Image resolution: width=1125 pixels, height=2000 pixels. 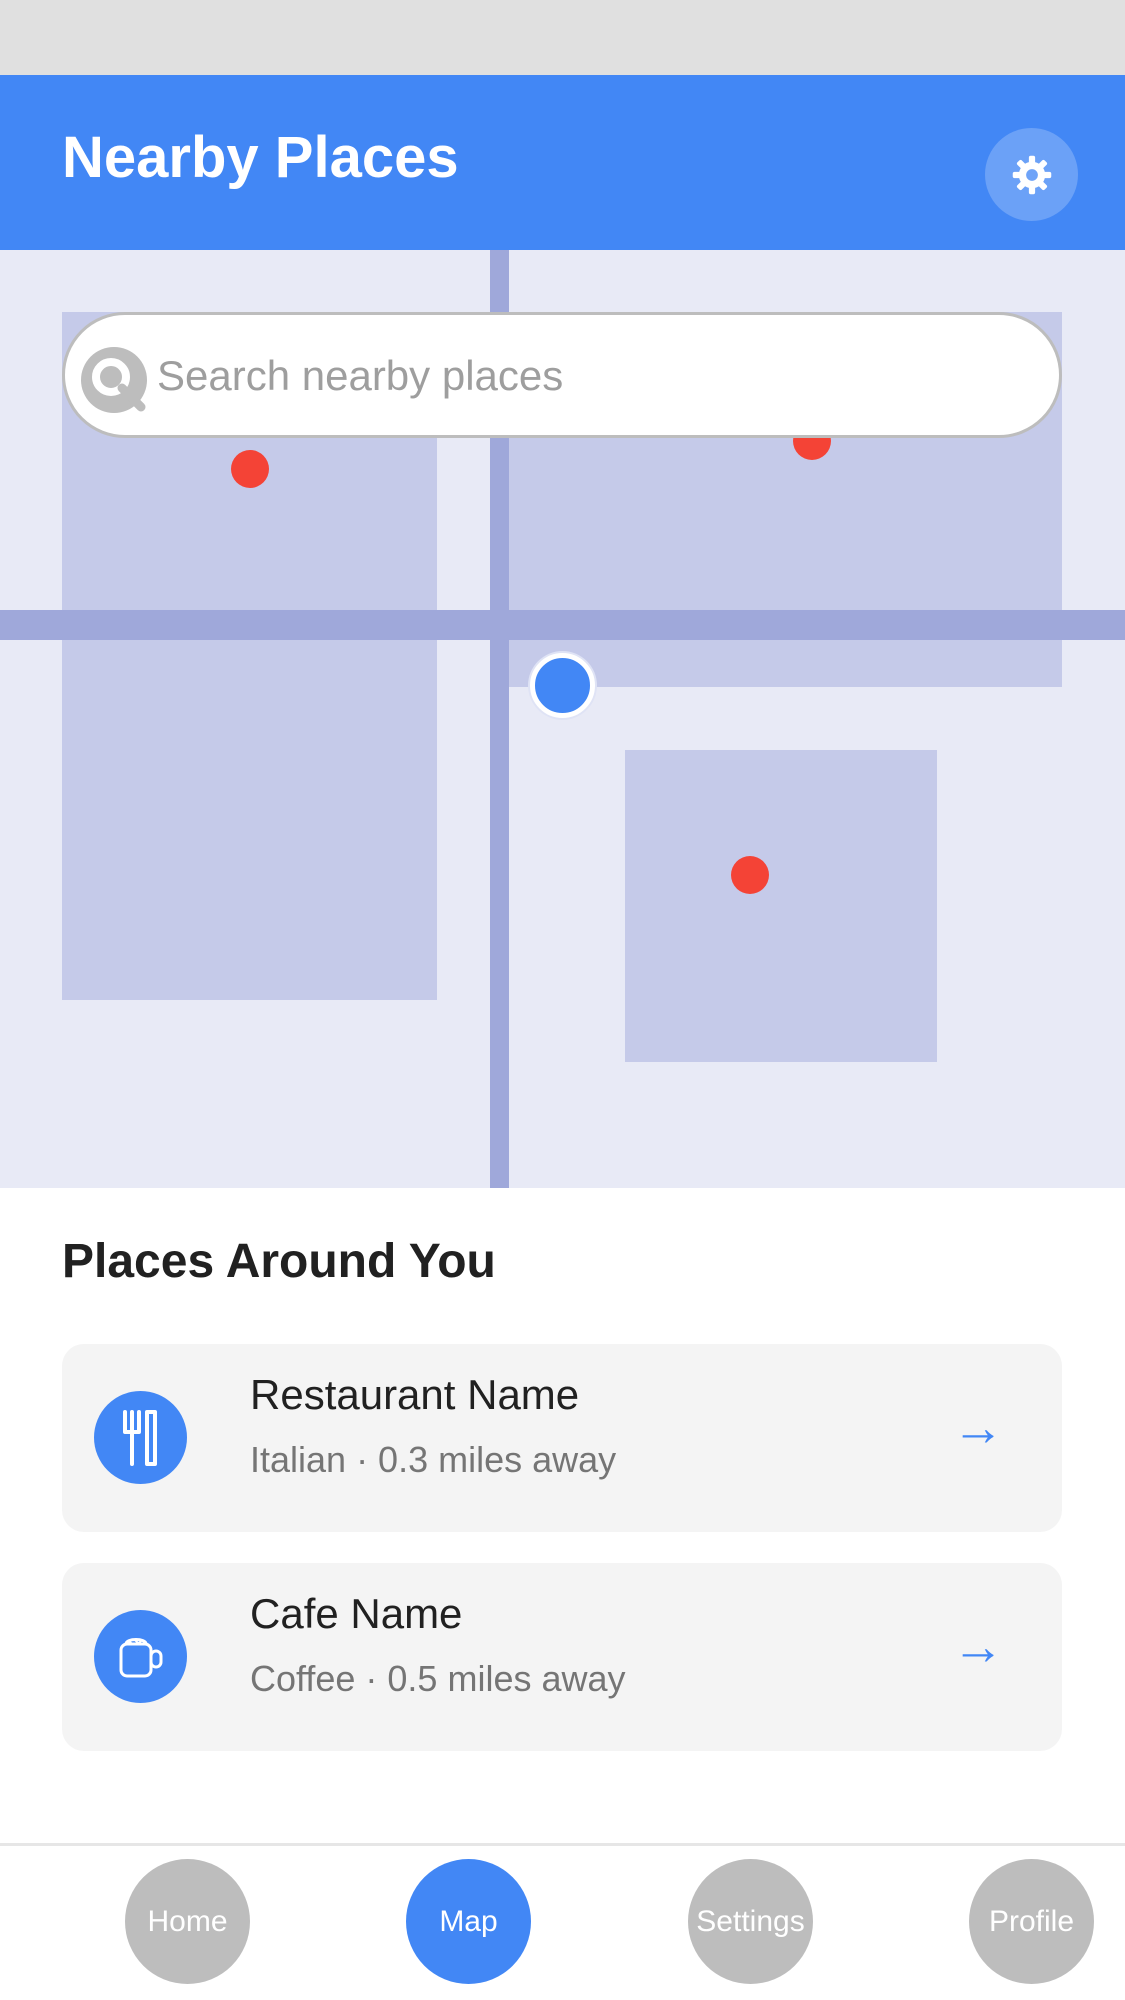 I want to click on gear-icon, so click(x=1031, y=174).